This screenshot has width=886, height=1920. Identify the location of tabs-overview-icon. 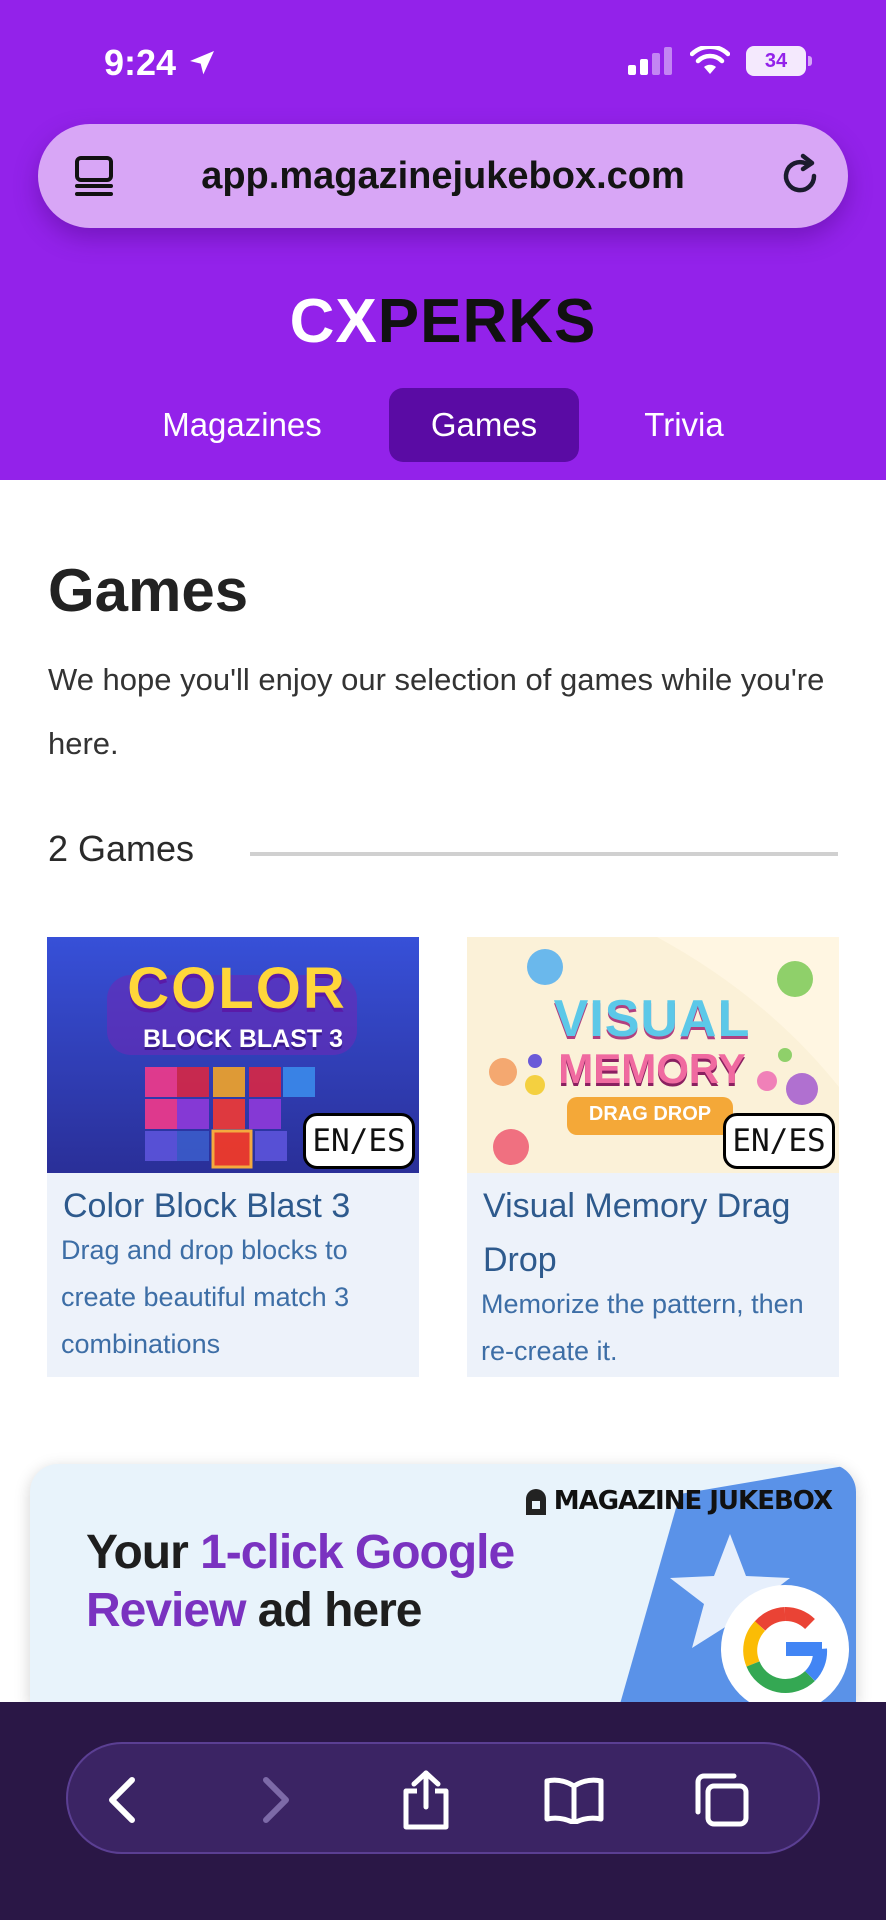
(722, 1800).